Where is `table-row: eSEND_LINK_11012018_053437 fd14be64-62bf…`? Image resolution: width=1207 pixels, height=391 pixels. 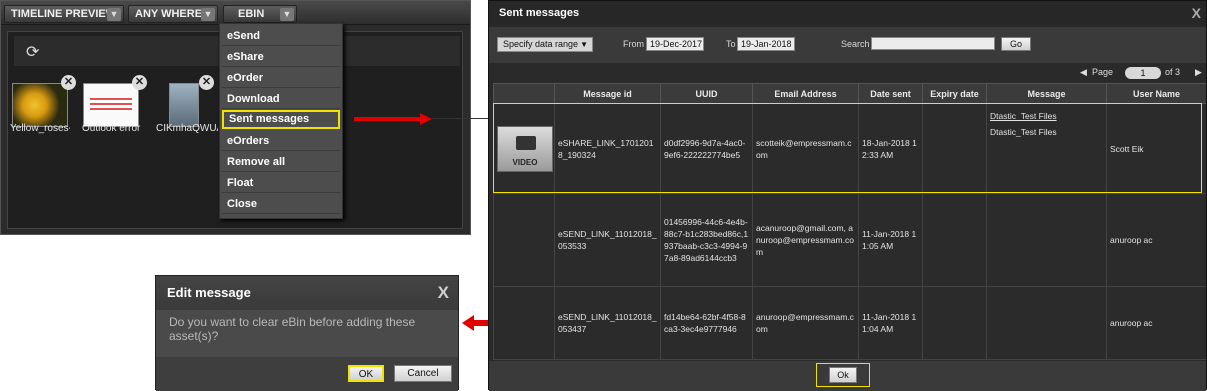
table-row: eSEND_LINK_11012018_053437 fd14be64-62bf… is located at coordinates (849, 323).